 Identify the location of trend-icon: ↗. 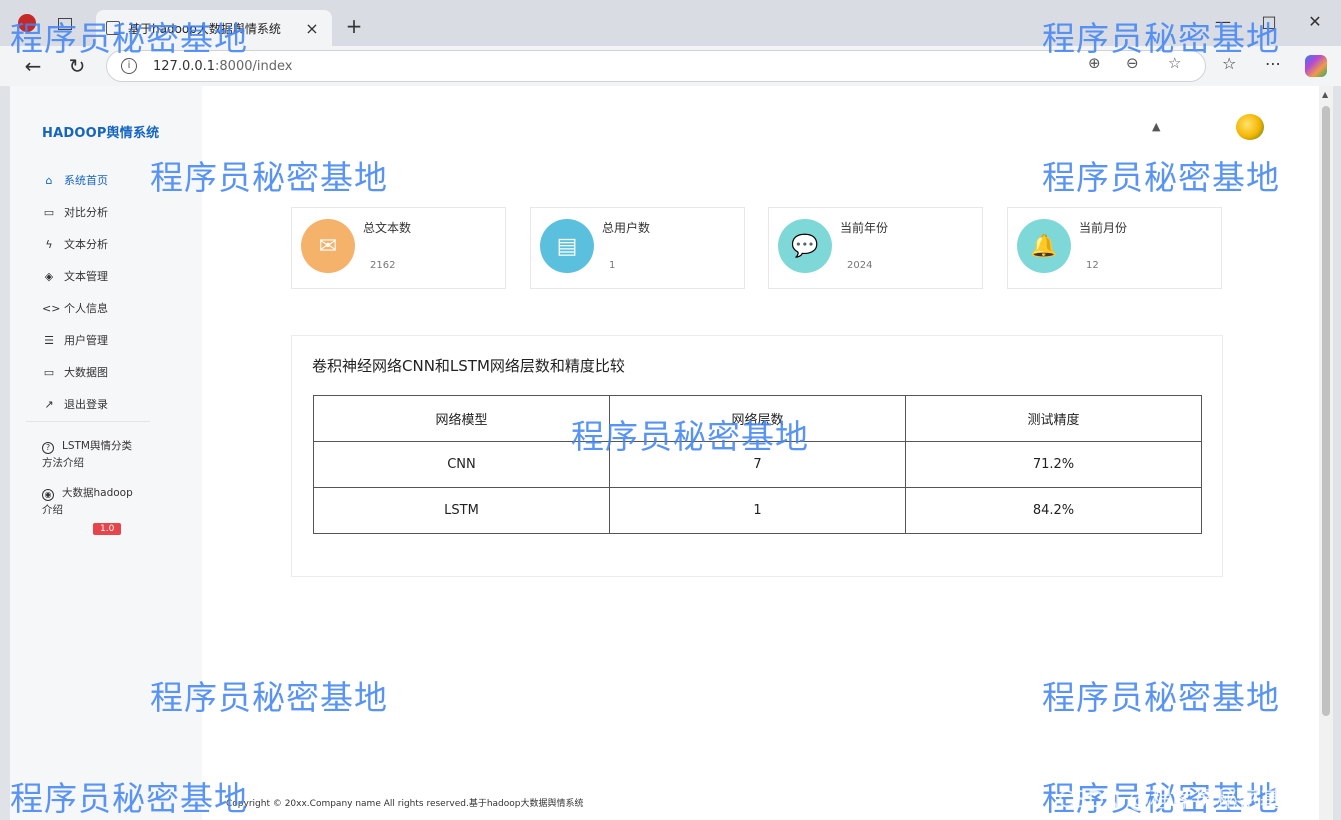
(49, 404).